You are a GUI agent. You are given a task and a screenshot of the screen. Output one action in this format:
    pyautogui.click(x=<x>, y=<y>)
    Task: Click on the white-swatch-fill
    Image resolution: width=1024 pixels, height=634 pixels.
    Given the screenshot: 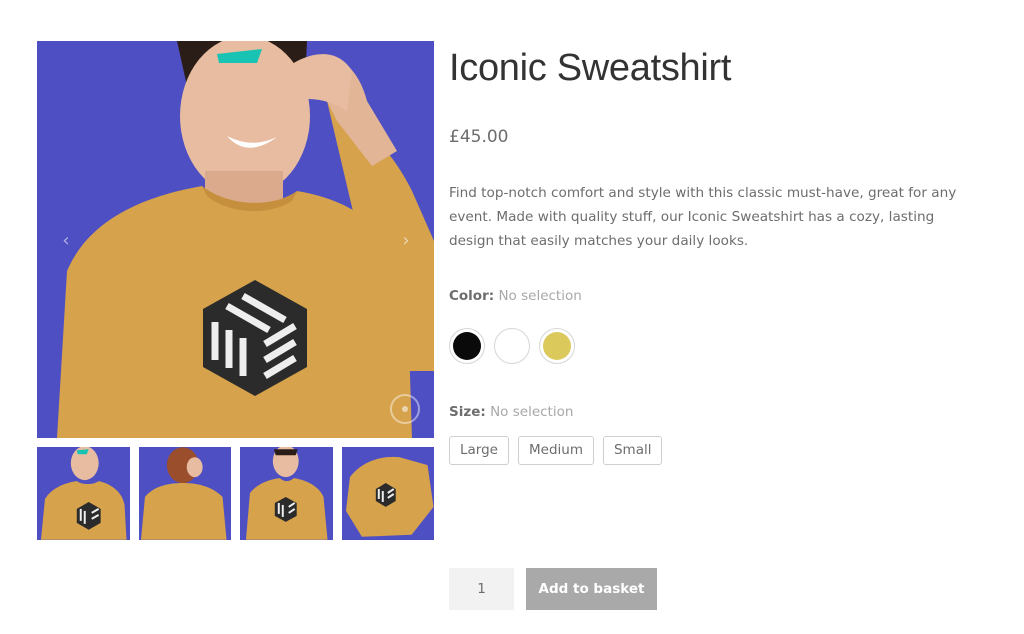 What is the action you would take?
    pyautogui.click(x=512, y=346)
    